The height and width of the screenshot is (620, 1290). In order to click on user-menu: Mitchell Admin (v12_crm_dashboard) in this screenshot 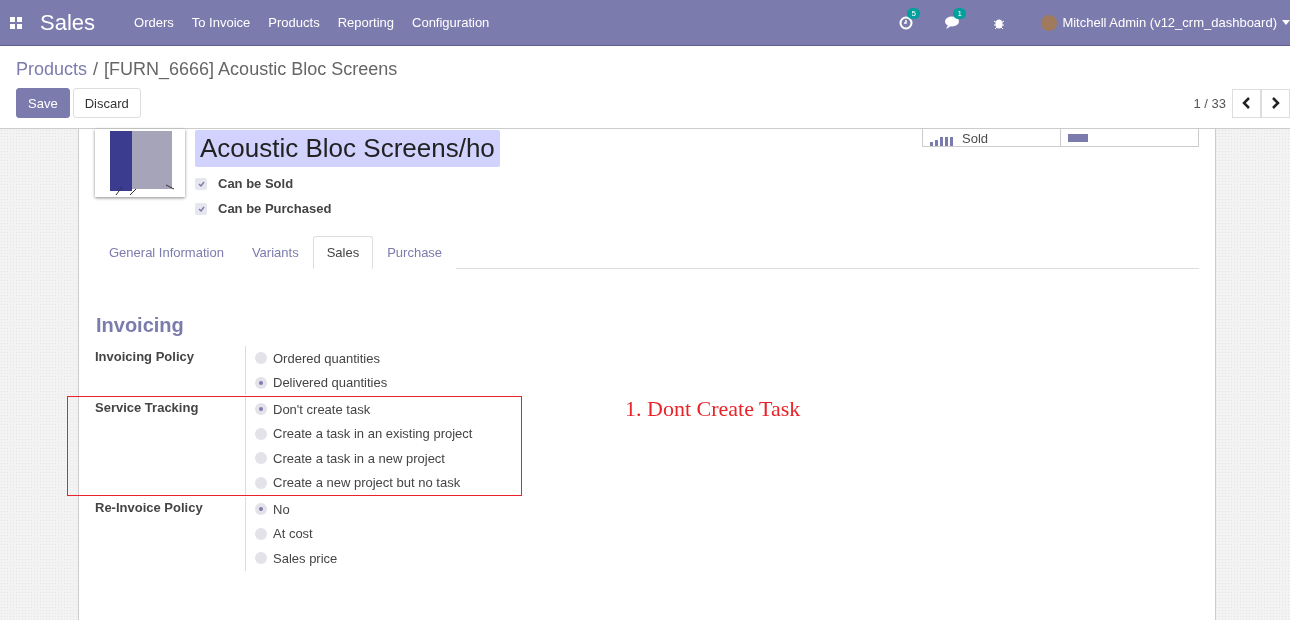, I will do `click(1156, 22)`.